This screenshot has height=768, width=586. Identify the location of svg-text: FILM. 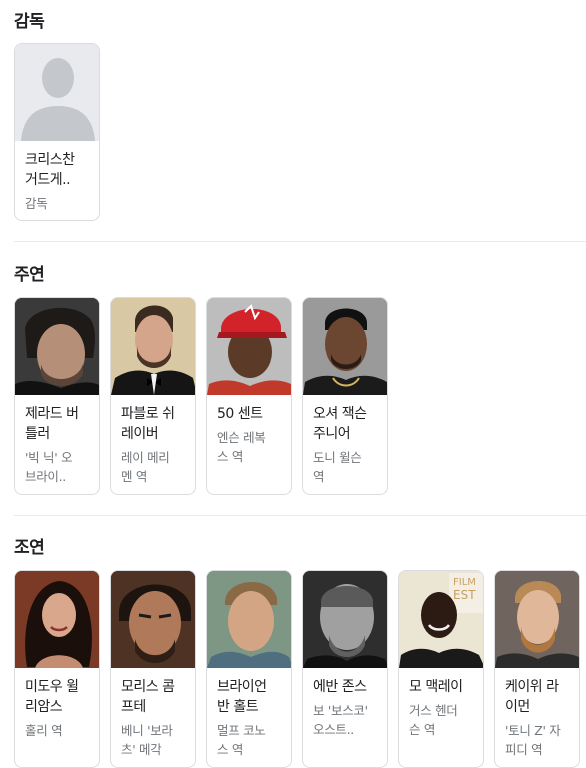
(464, 582).